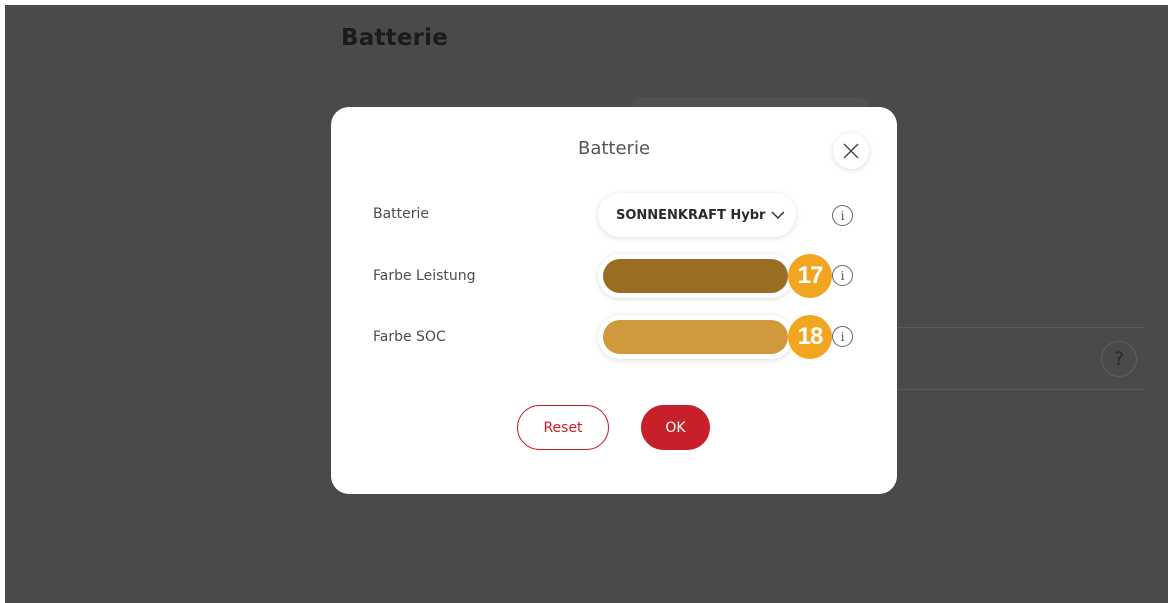 This screenshot has height=603, width=1168. I want to click on soc-color-picker, so click(695, 337).